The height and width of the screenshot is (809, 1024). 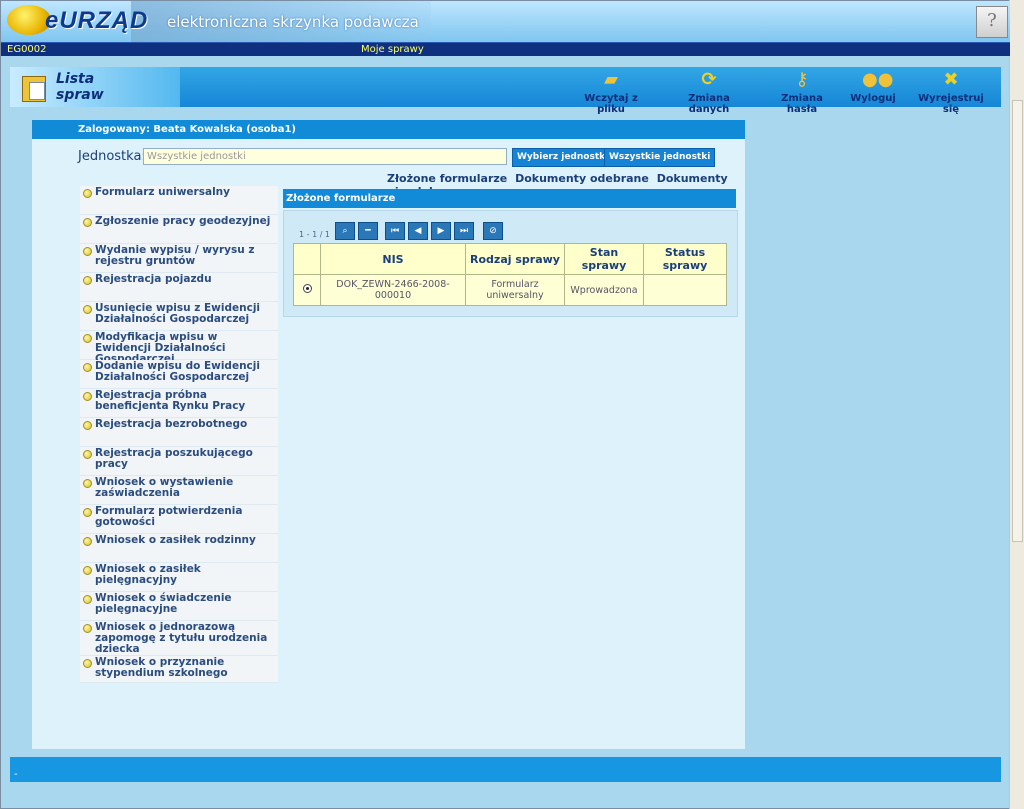 I want to click on sidebar-item-rejestracja-poszukujacego: Rejestracja poszukującego pracy, so click(x=179, y=461).